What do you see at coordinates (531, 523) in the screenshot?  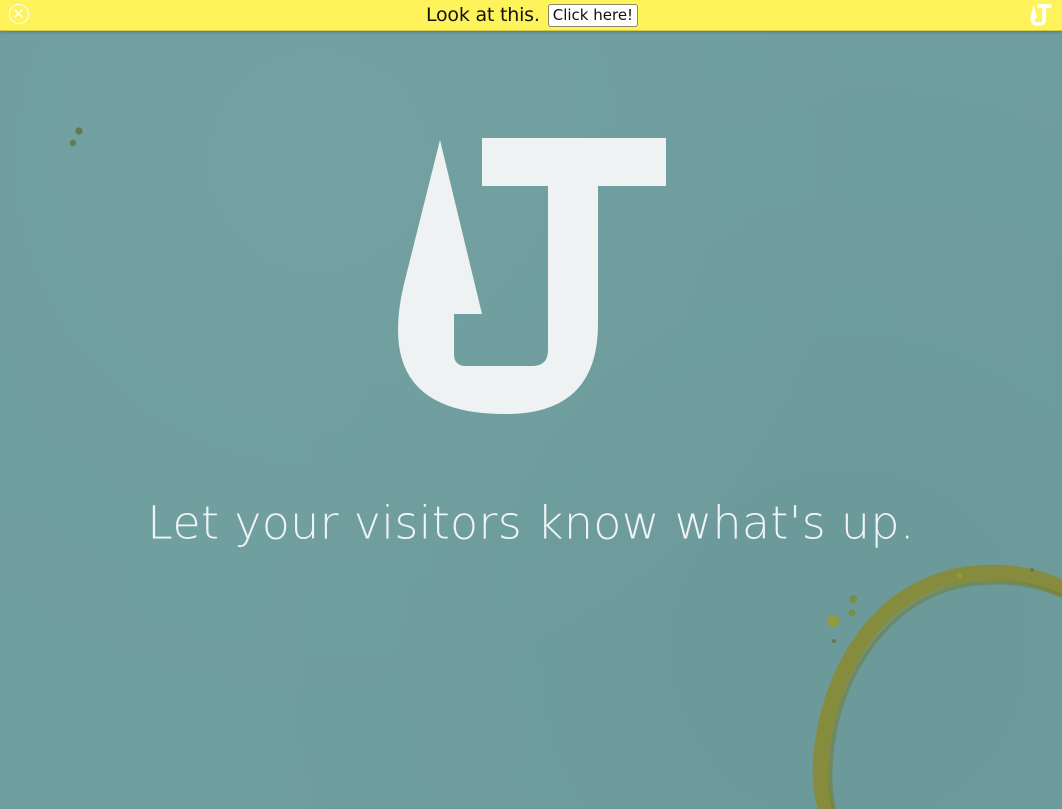 I see `tagline: Let your visitors know what's up.` at bounding box center [531, 523].